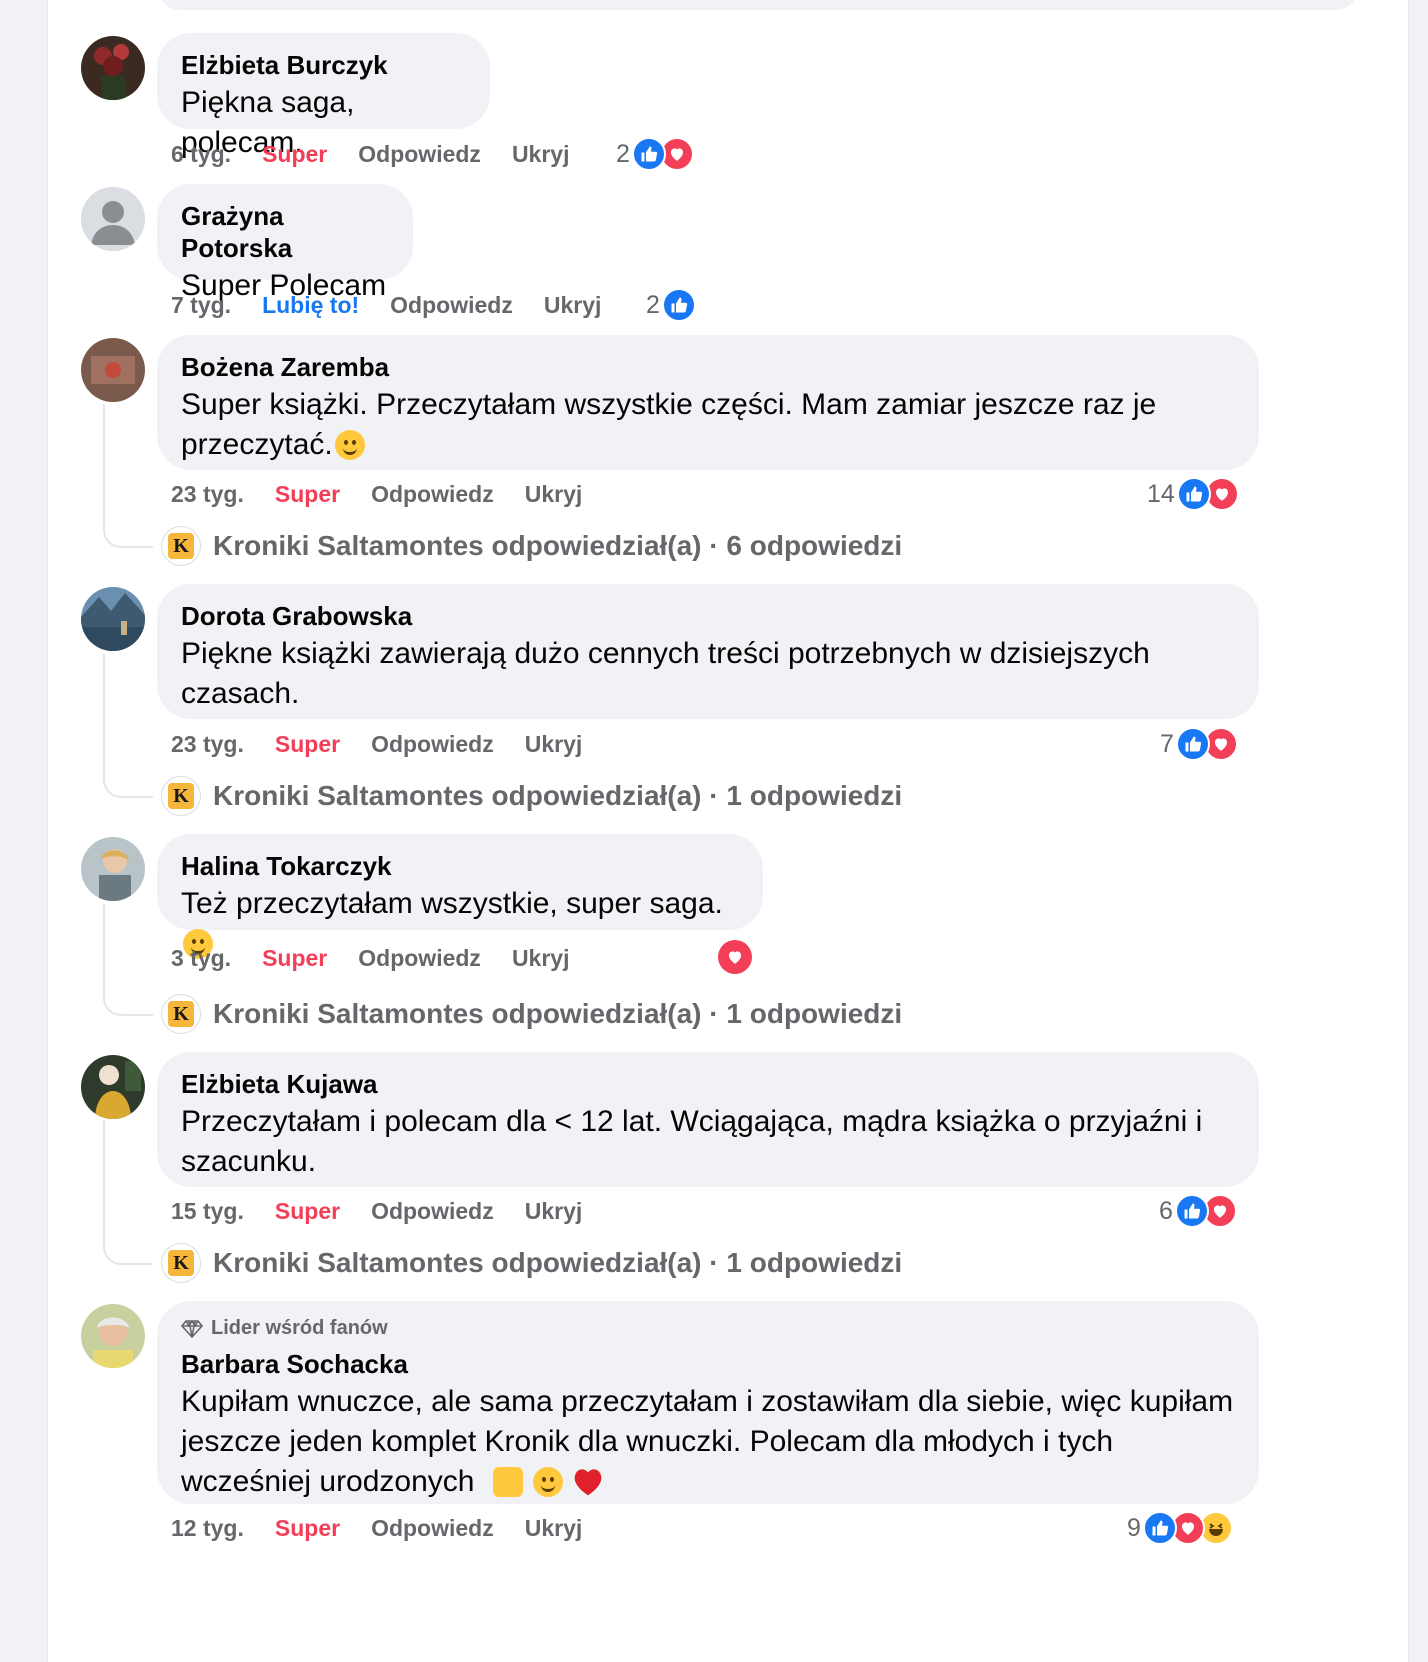 The height and width of the screenshot is (1662, 1428). I want to click on comment-actions: 23 tyg. Super Odpowiedz Ukryj, so click(392, 744).